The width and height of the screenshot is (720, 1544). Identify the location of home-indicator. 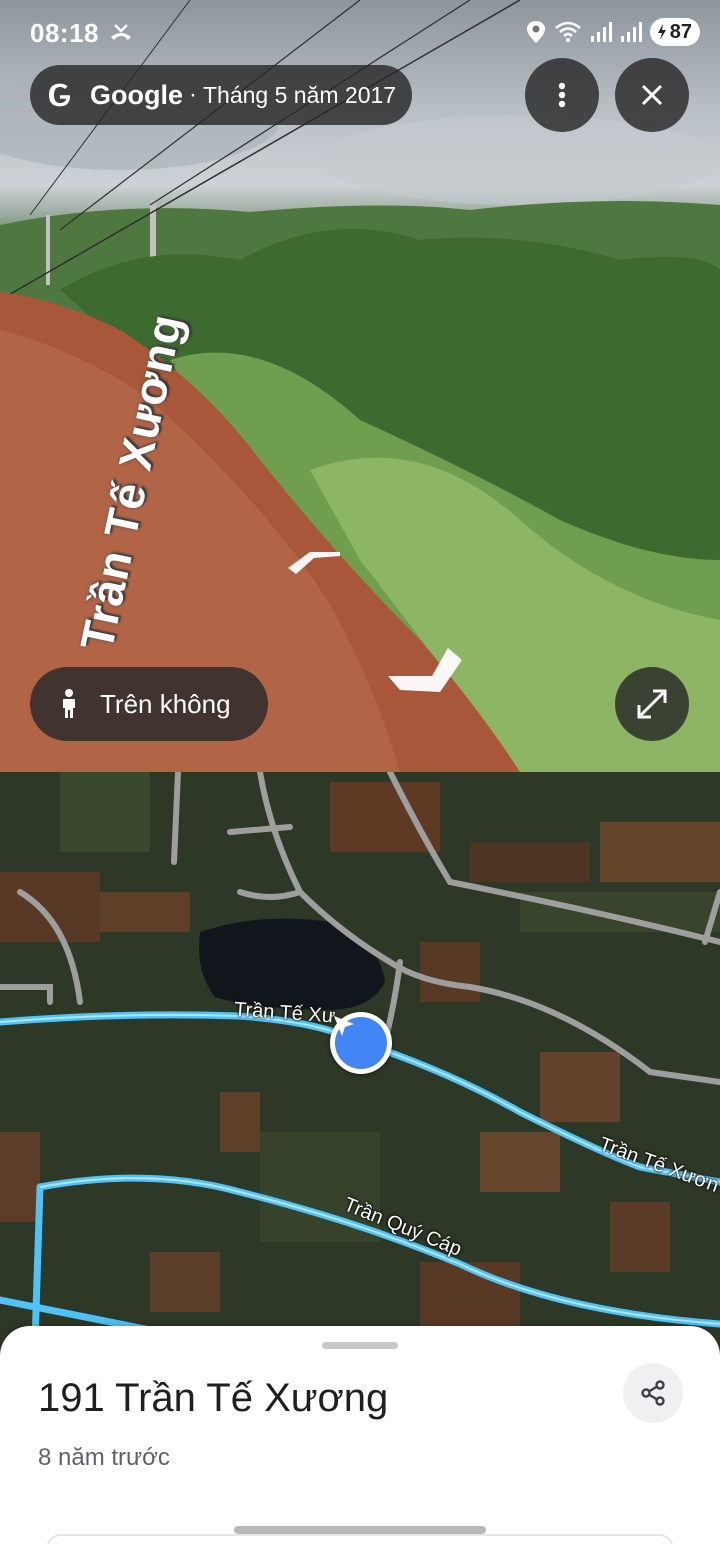
(360, 1530).